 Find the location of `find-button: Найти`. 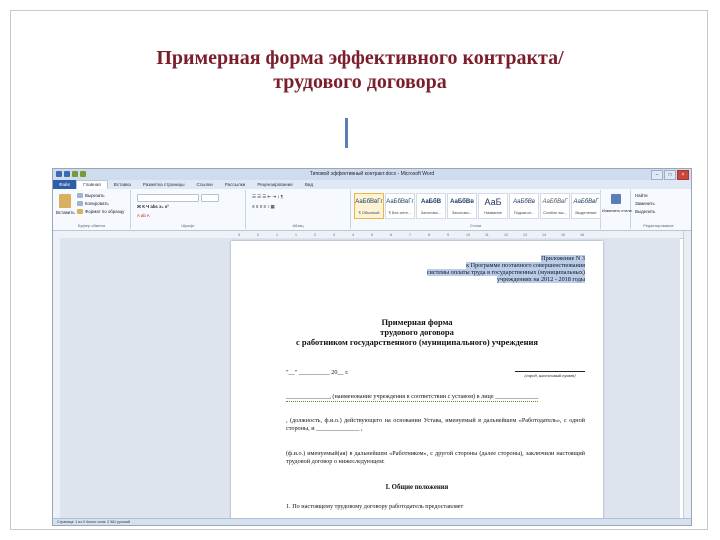

find-button: Найти is located at coordinates (641, 195).